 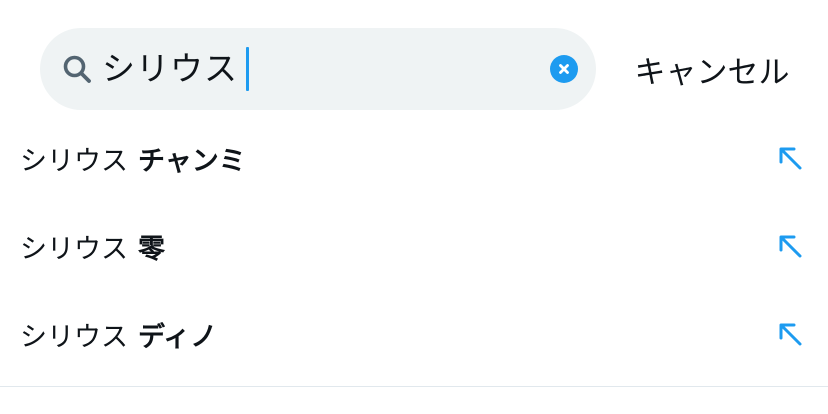 I want to click on suggestion-completion: ディノ, so click(x=178, y=337).